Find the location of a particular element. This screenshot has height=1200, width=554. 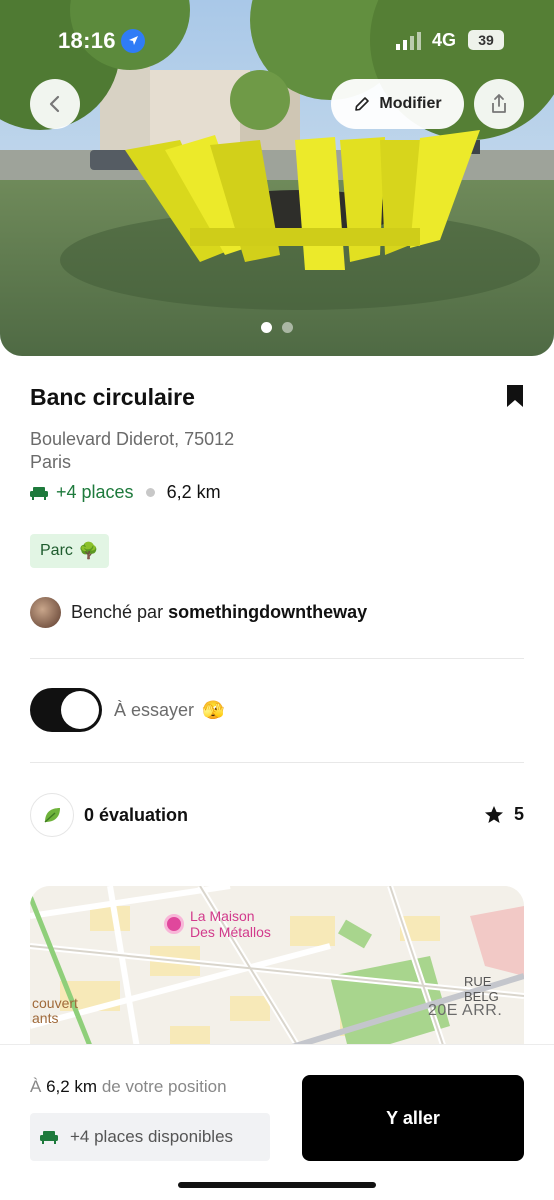

home-indicator is located at coordinates (277, 1185).